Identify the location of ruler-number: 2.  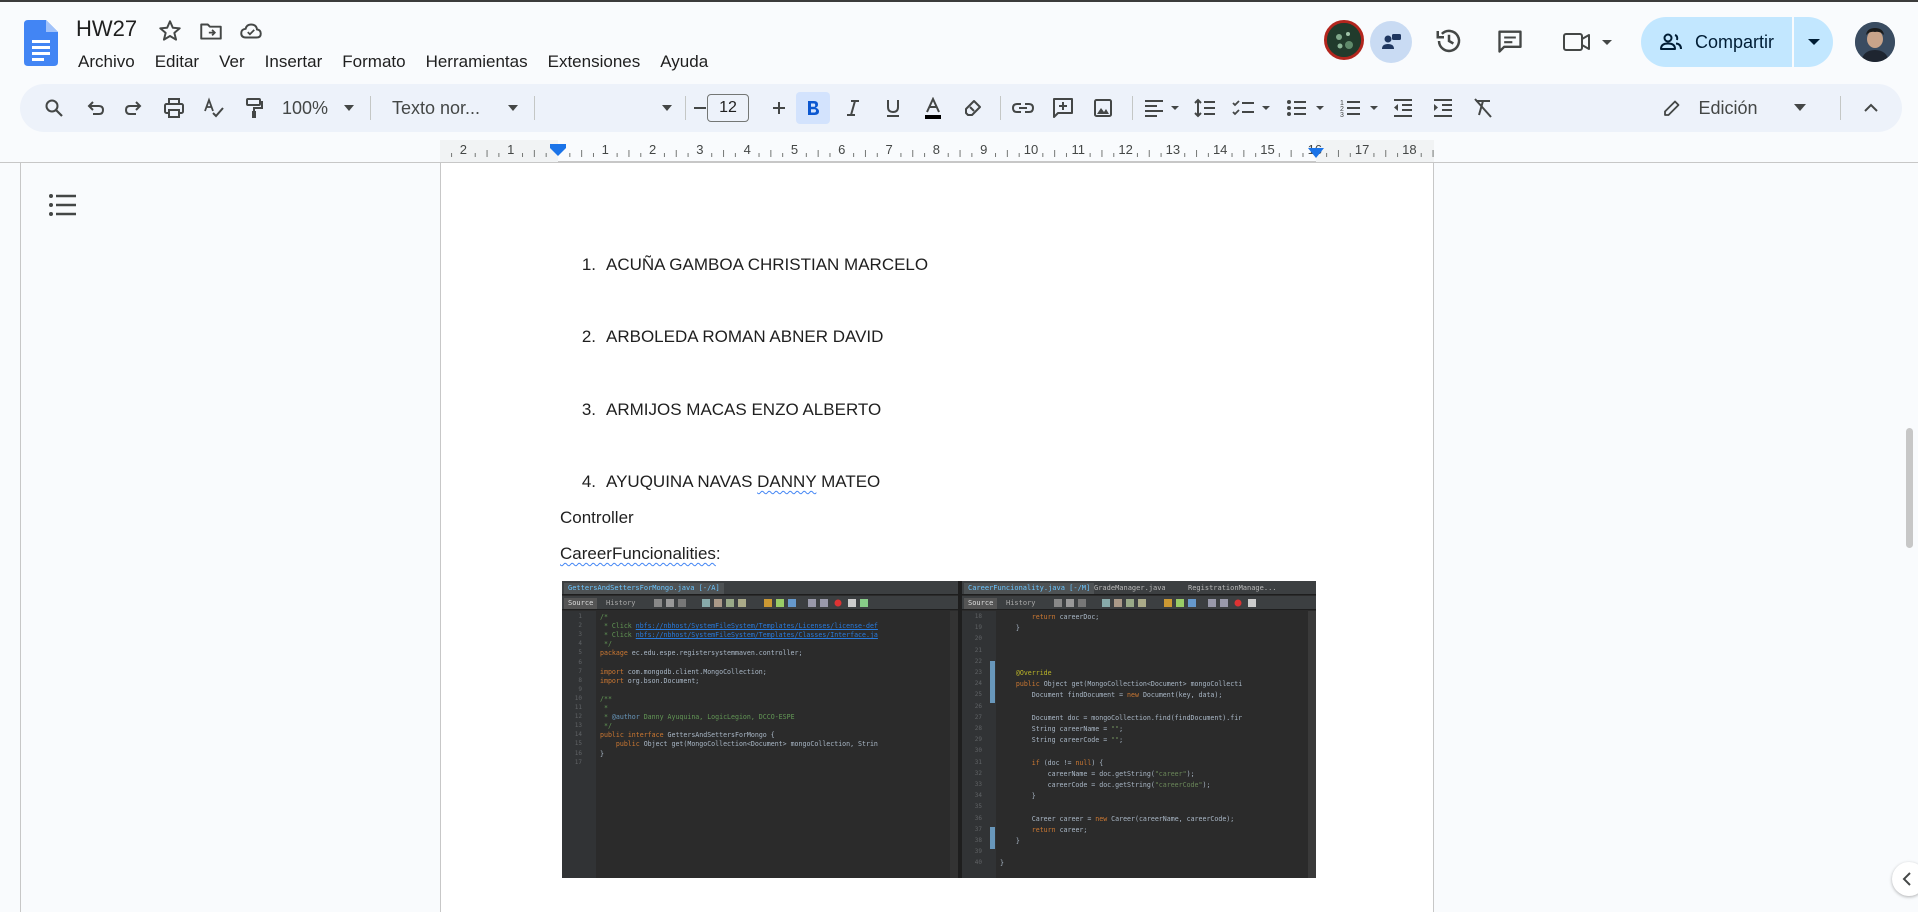
(463, 149).